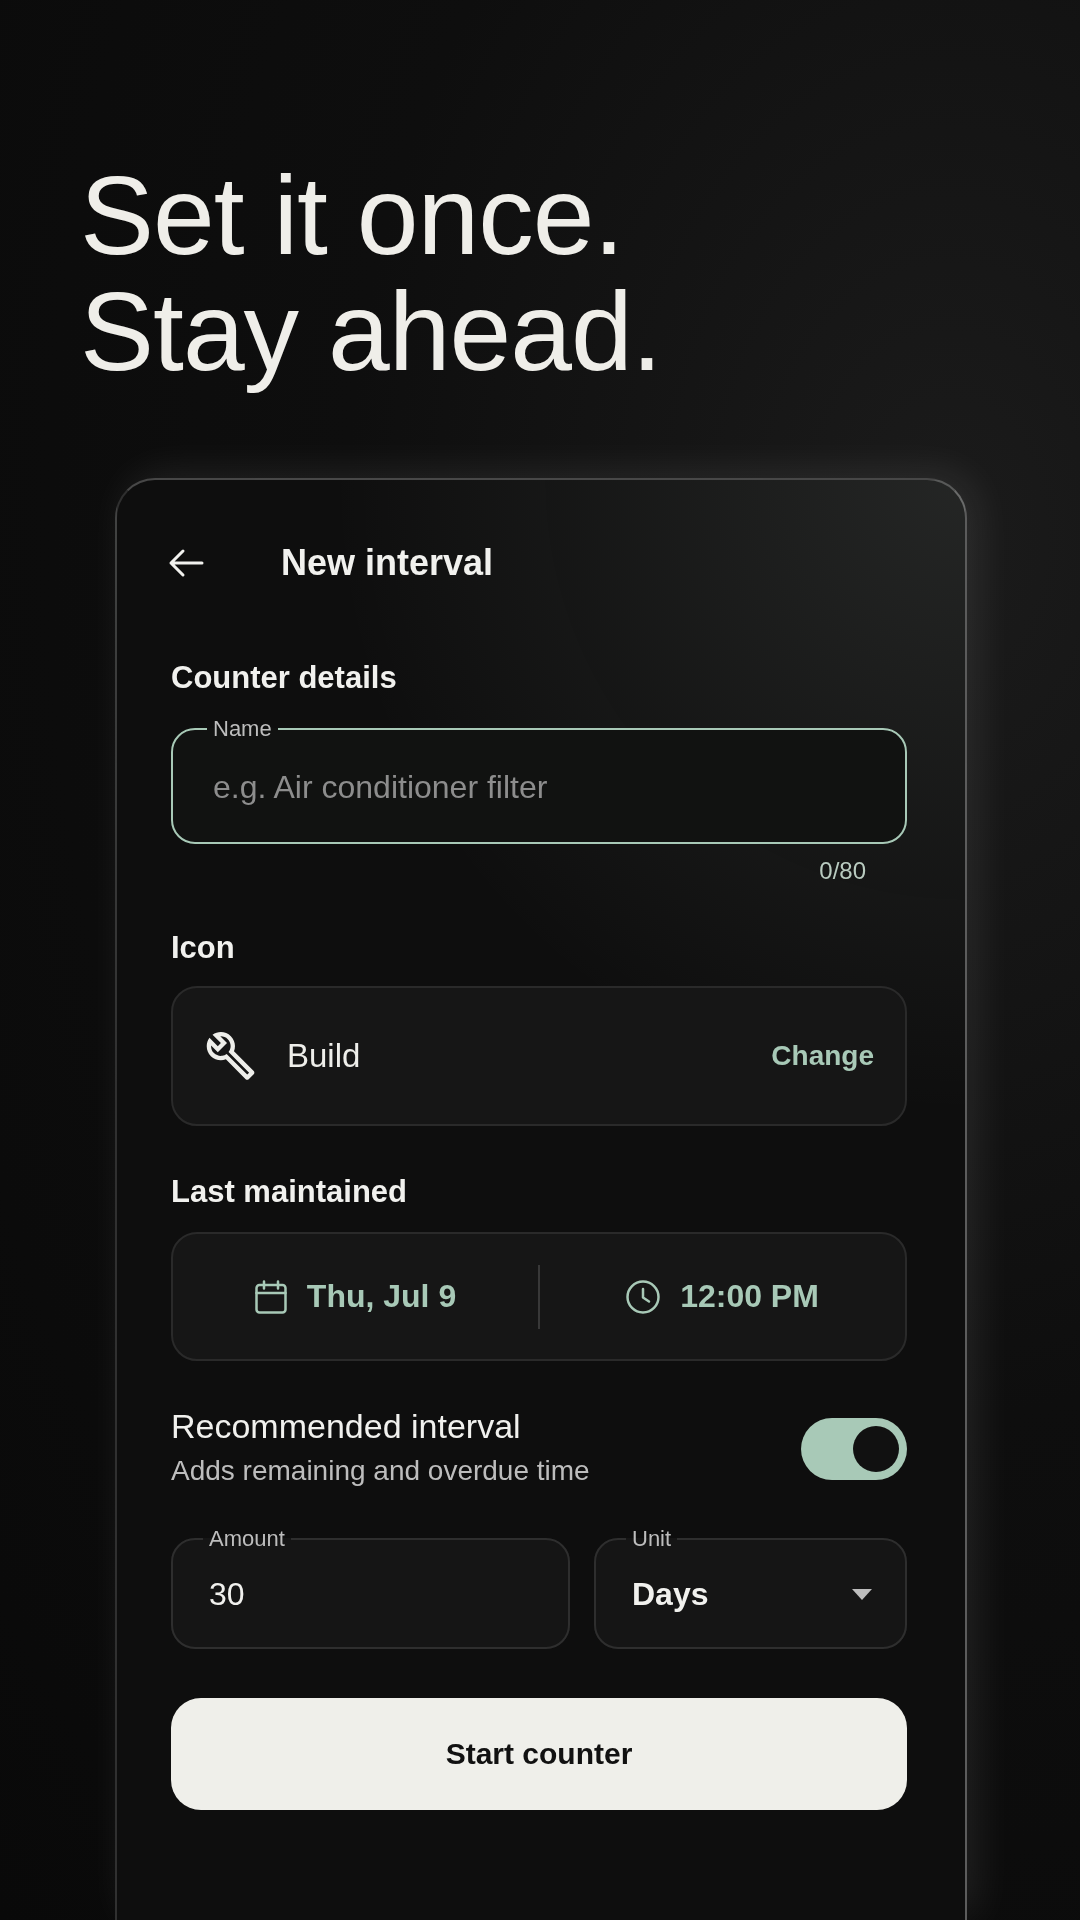 The image size is (1080, 1920). What do you see at coordinates (355, 1296) in the screenshot?
I see `date-button: Thu, Jul 9` at bounding box center [355, 1296].